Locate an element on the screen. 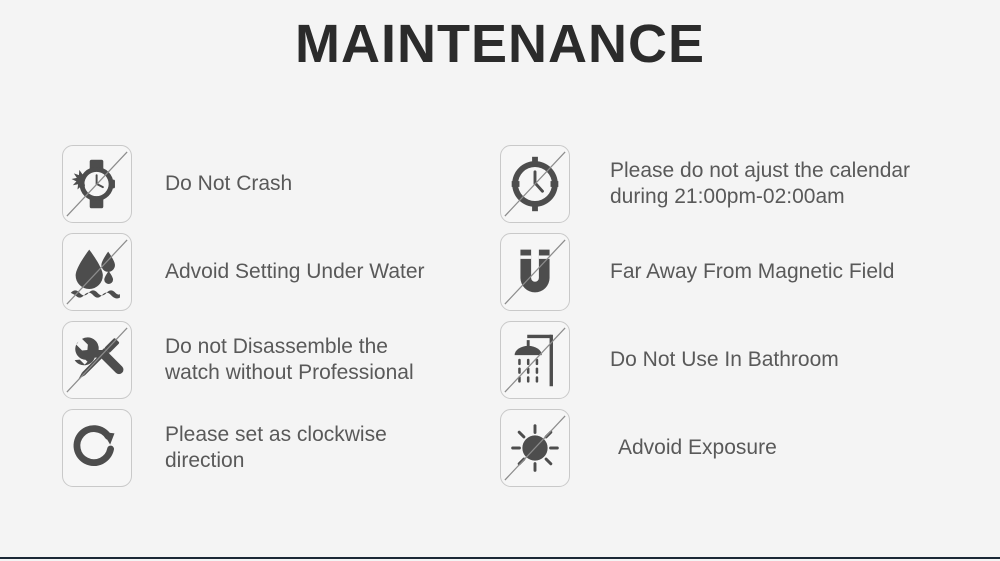 Image resolution: width=1000 pixels, height=561 pixels. wrench-screwdriver-icon is located at coordinates (97, 360).